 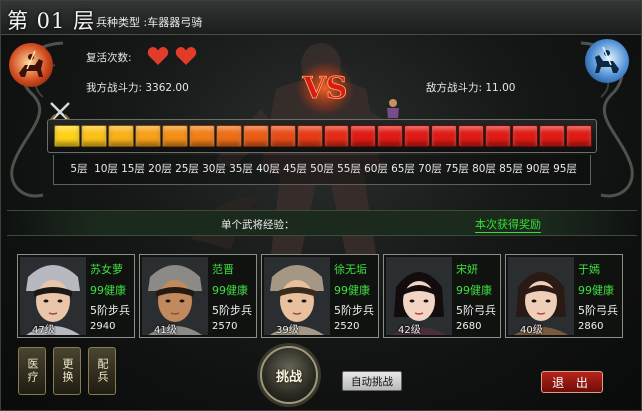 What do you see at coordinates (349, 169) in the screenshot?
I see `floor-tick: 55层` at bounding box center [349, 169].